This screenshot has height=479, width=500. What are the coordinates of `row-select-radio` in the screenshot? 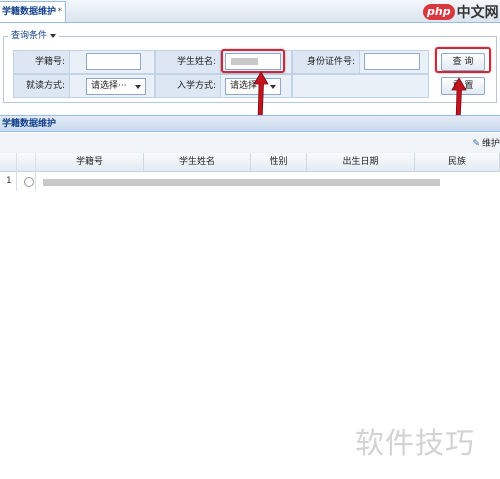 It's located at (29, 182).